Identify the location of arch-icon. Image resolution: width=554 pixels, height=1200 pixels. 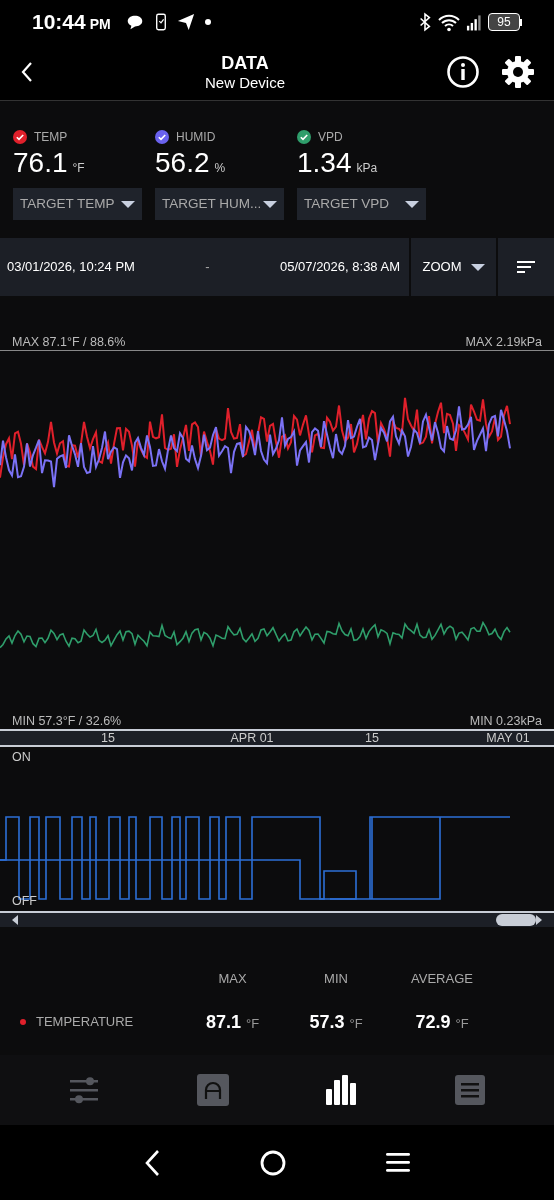
(212, 1090).